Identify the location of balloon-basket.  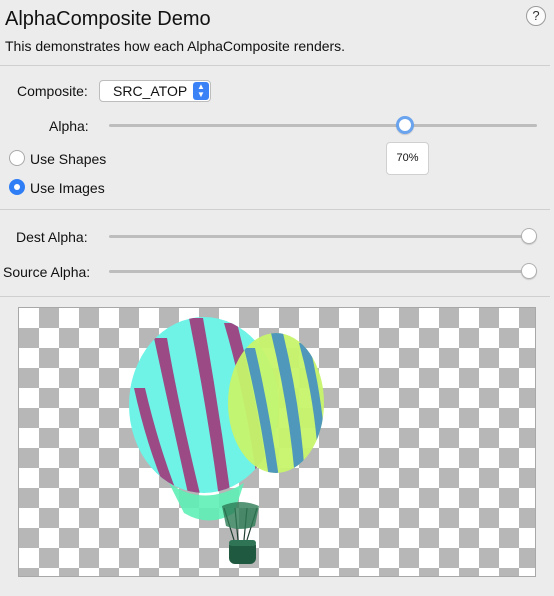
(240, 533).